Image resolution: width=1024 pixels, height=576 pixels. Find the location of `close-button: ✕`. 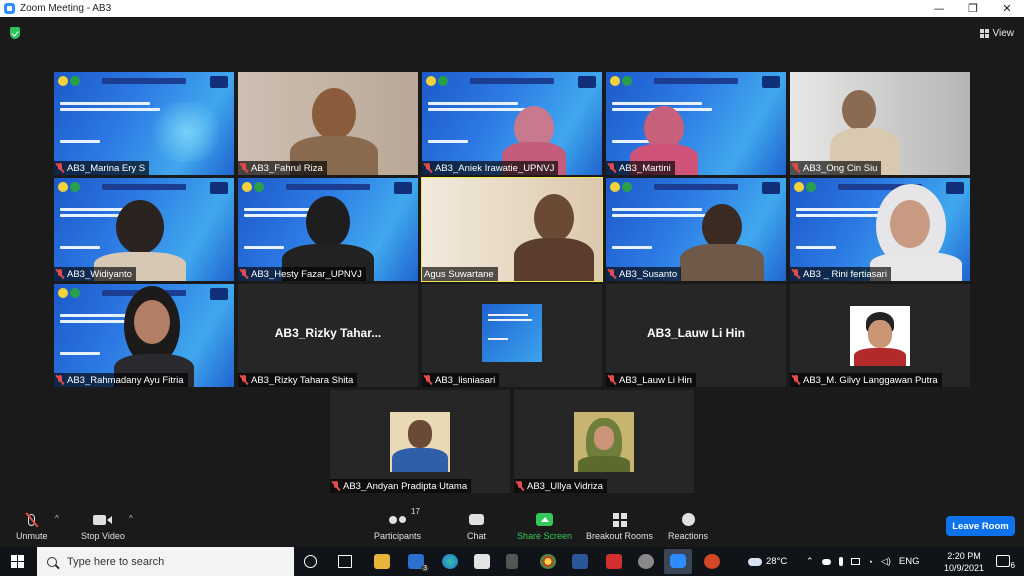

close-button: ✕ is located at coordinates (1007, 8).